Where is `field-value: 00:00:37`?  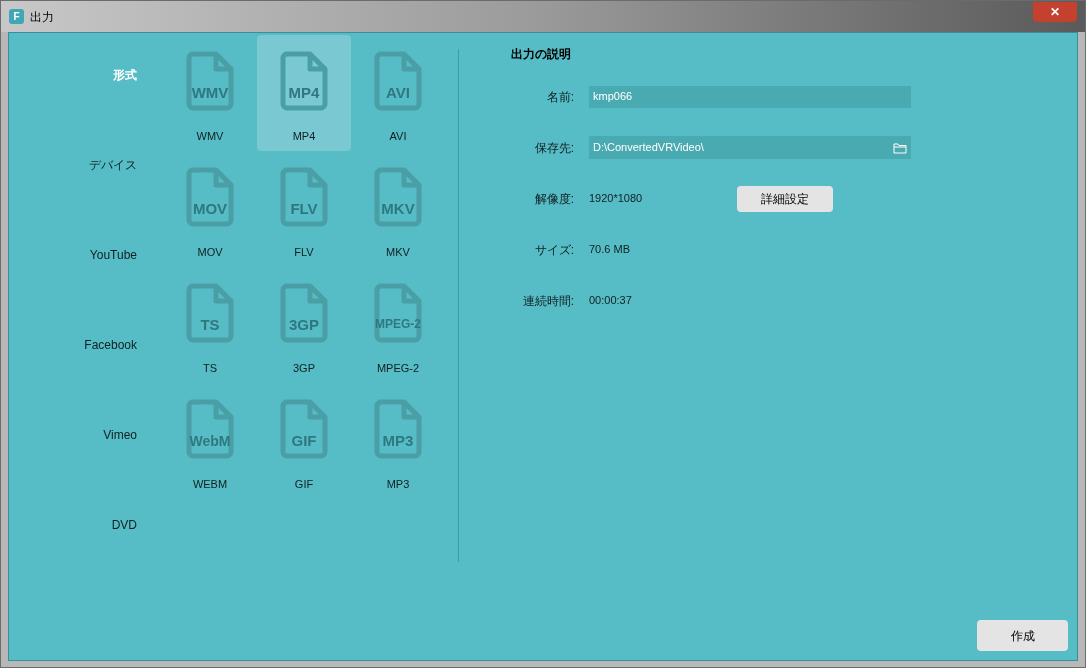 field-value: 00:00:37 is located at coordinates (610, 301).